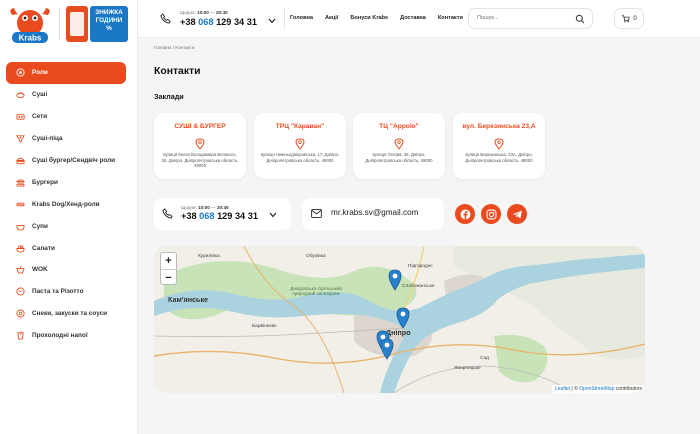 The image size is (700, 434). I want to click on map-zoom-control: + −, so click(168, 268).